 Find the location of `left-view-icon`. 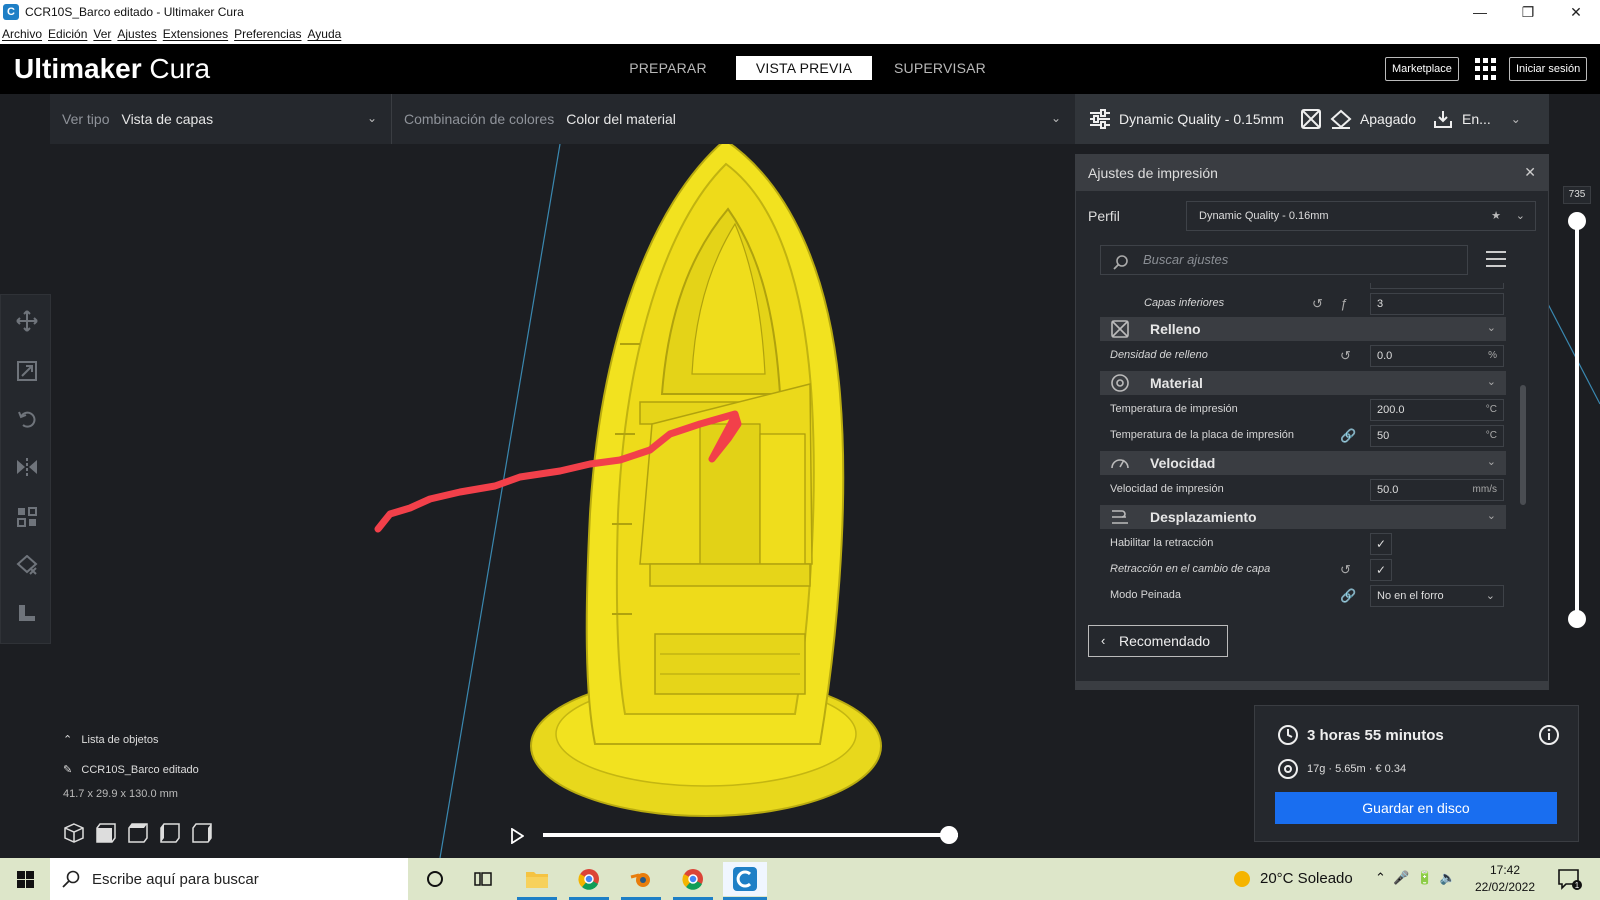

left-view-icon is located at coordinates (170, 833).